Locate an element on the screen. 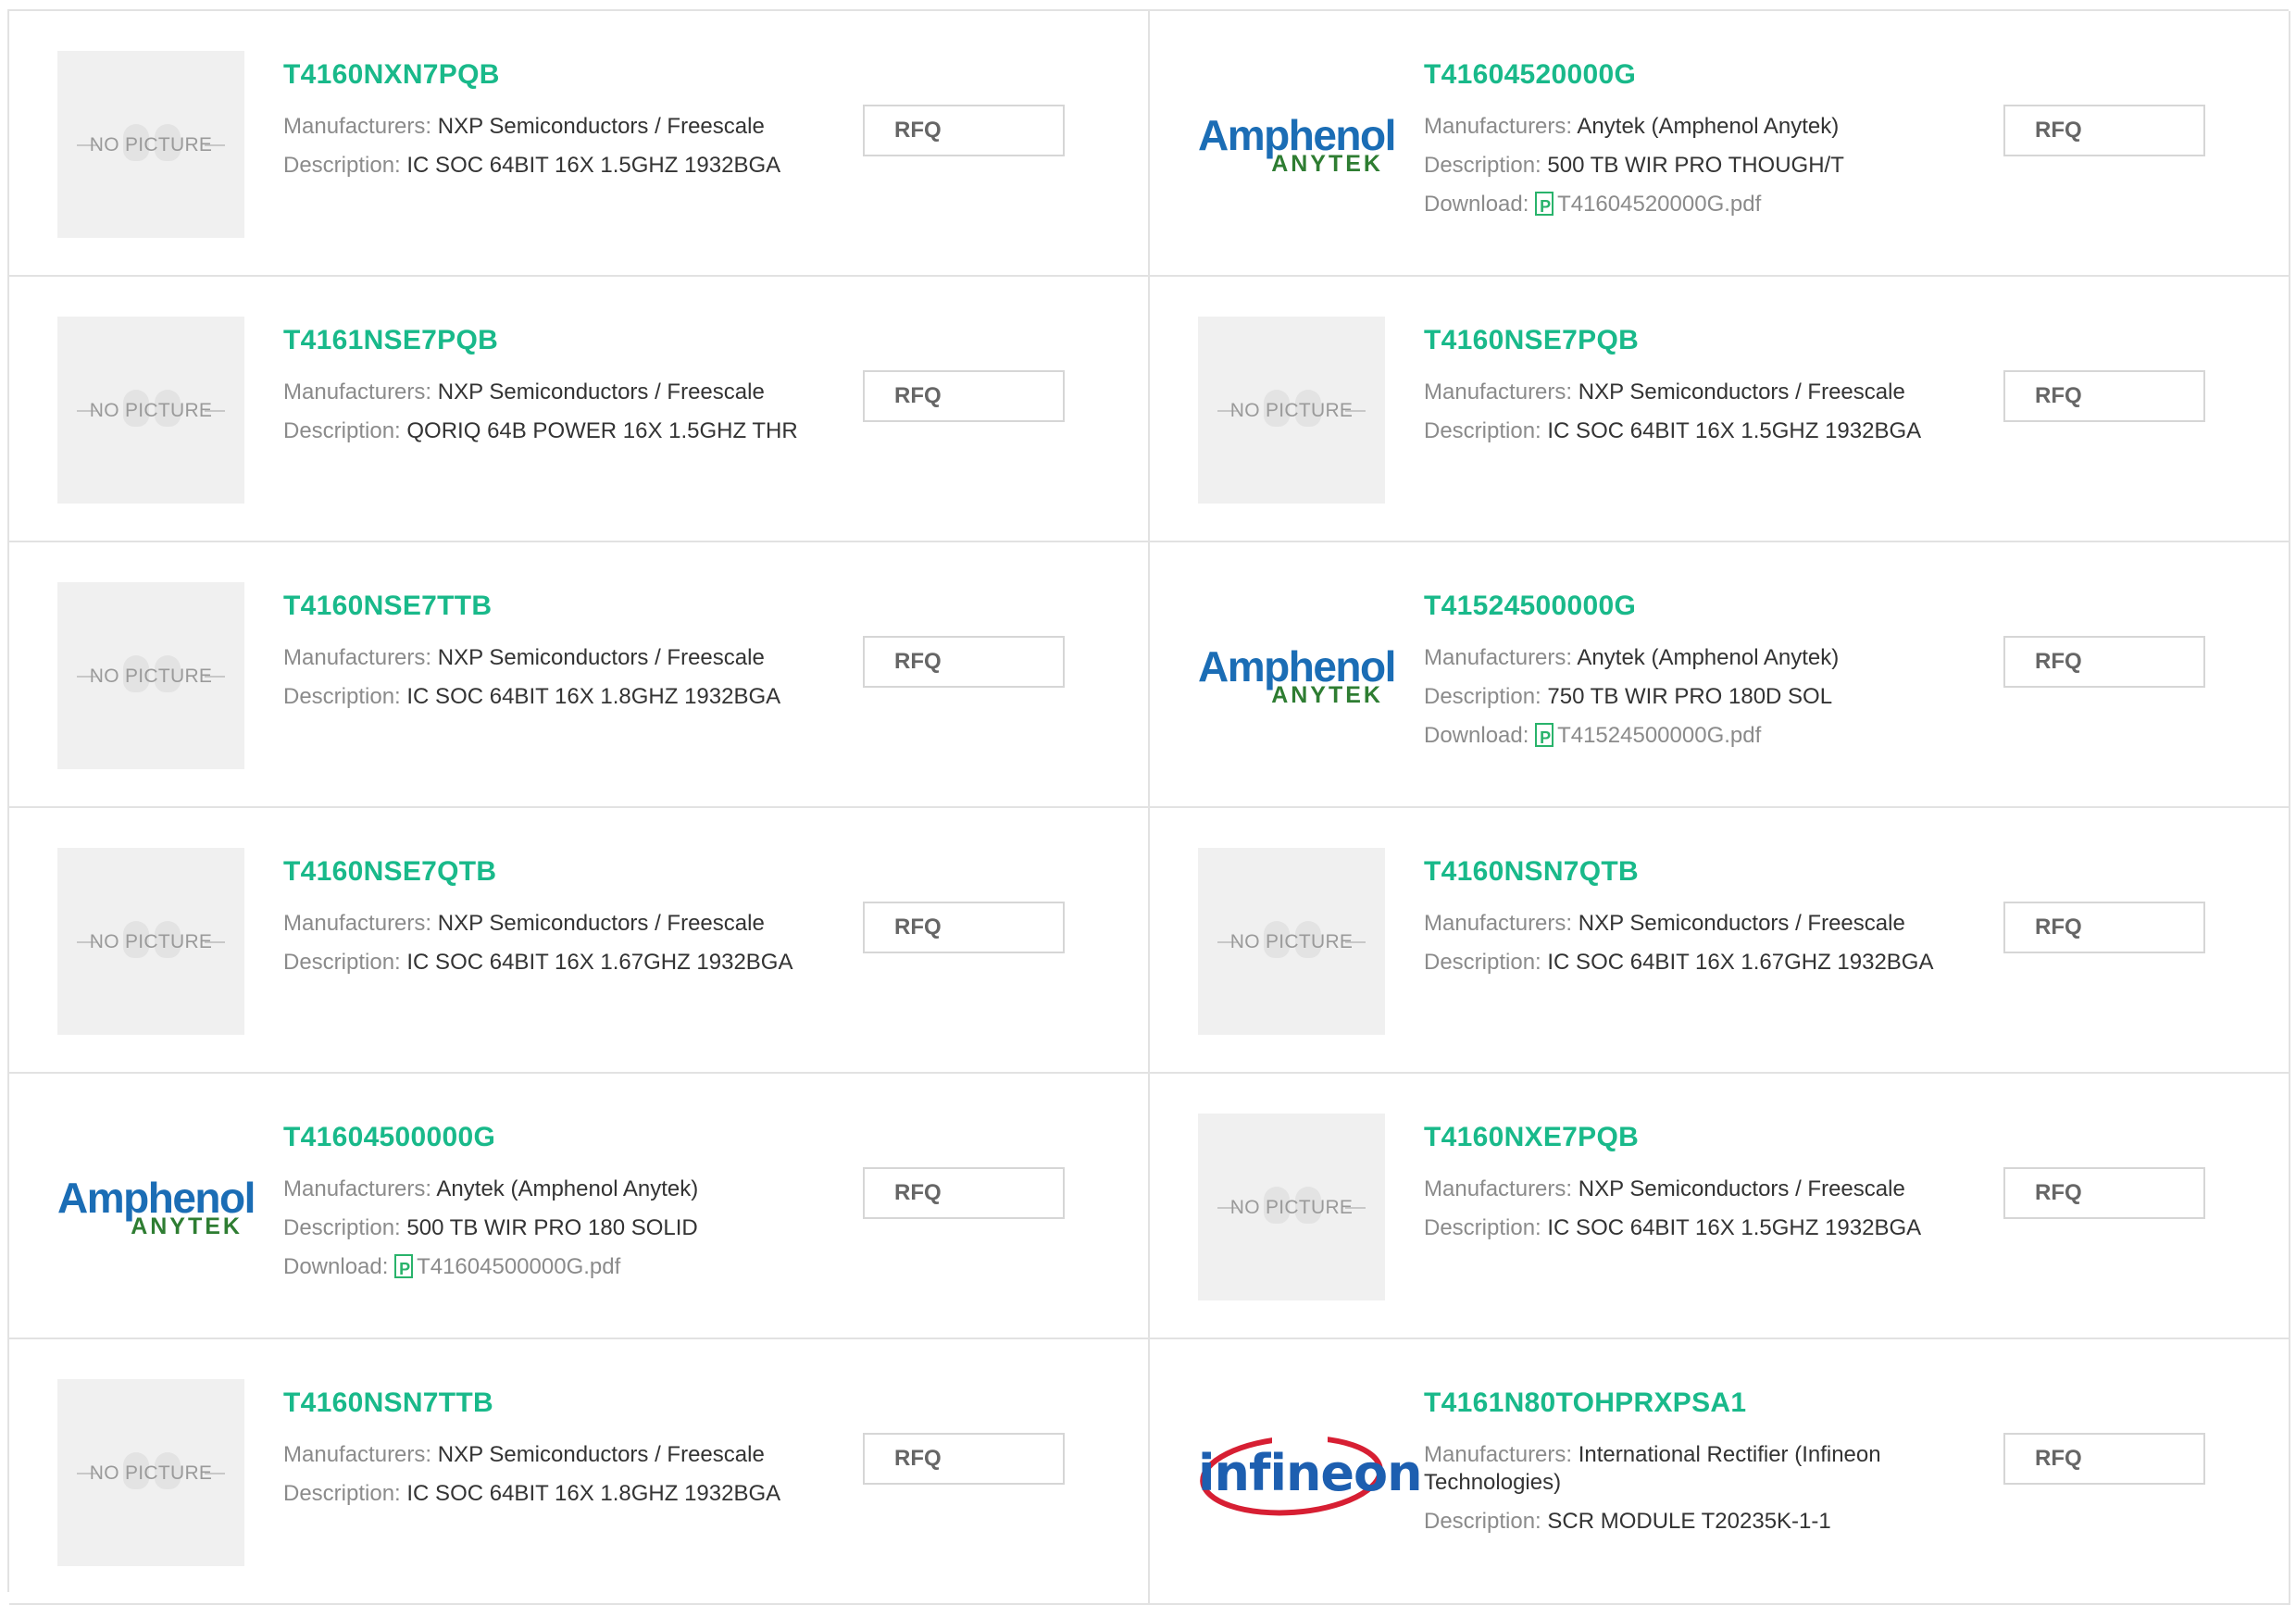  description-row: Description: 500 TB WIR PRO 180 SOLID is located at coordinates (542, 1228).